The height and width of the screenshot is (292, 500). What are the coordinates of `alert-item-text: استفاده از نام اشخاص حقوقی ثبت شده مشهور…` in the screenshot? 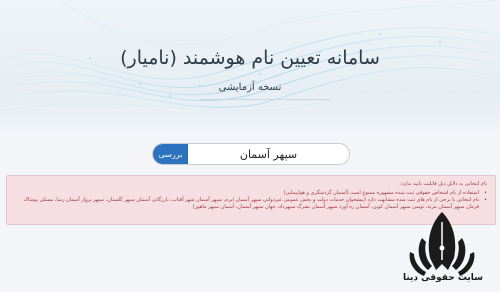 It's located at (381, 193).